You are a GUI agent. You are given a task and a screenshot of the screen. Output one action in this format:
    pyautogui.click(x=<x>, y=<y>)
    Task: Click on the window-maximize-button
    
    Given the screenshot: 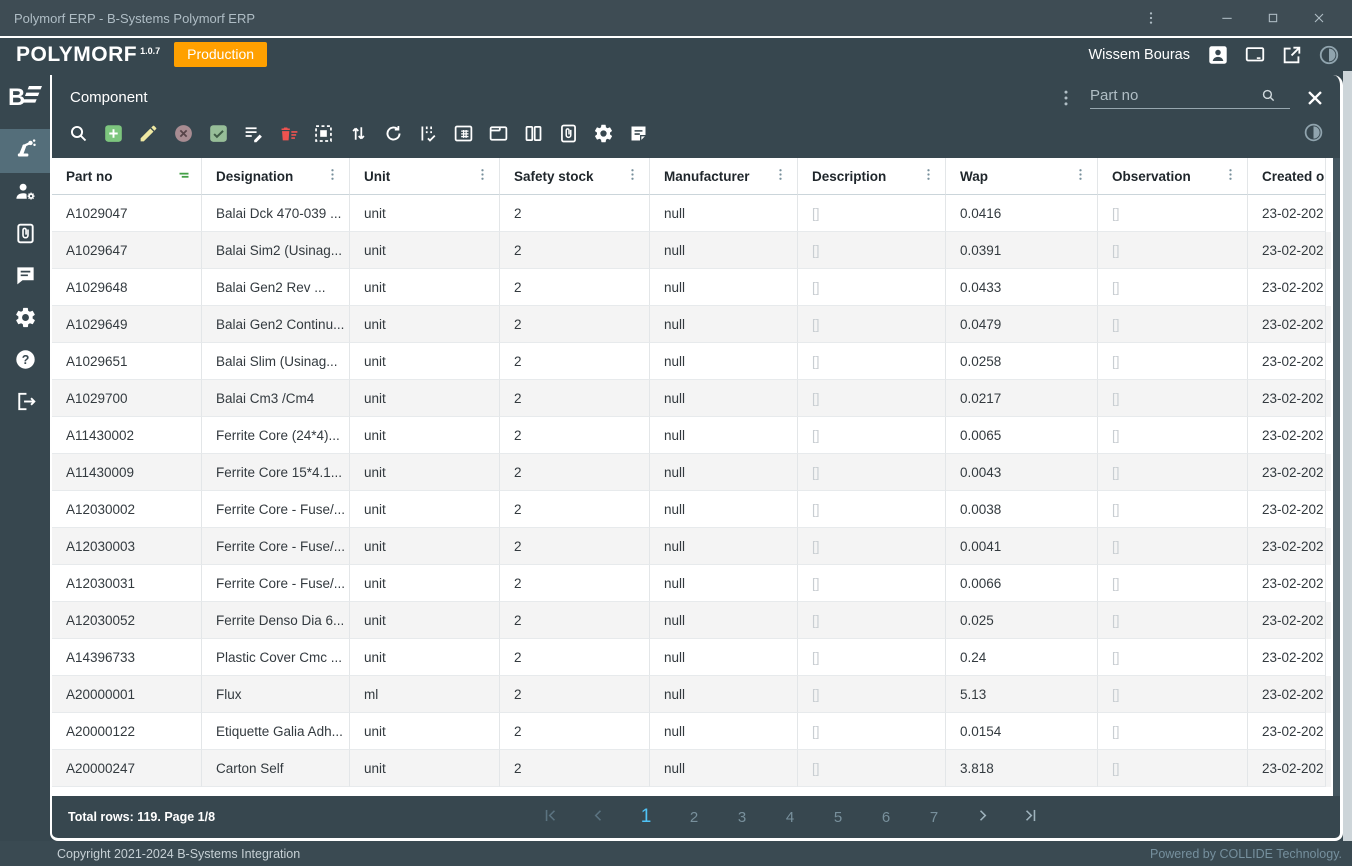 What is the action you would take?
    pyautogui.click(x=1273, y=18)
    